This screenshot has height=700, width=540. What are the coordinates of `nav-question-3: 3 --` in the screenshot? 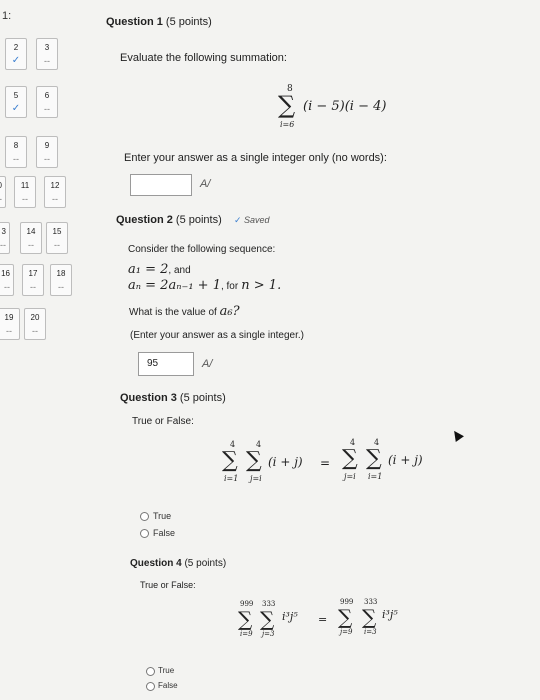 It's located at (47, 54).